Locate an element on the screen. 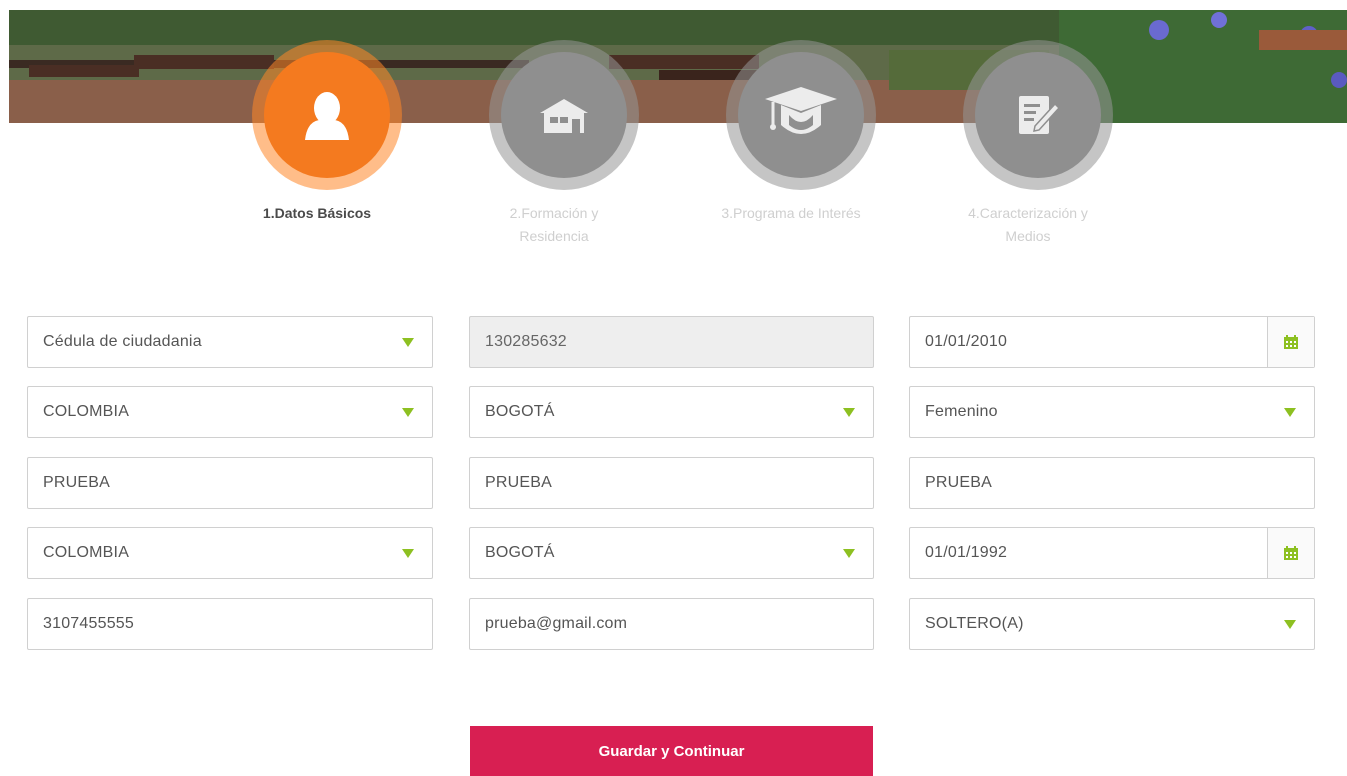 The width and height of the screenshot is (1347, 776). user-icon is located at coordinates (327, 116).